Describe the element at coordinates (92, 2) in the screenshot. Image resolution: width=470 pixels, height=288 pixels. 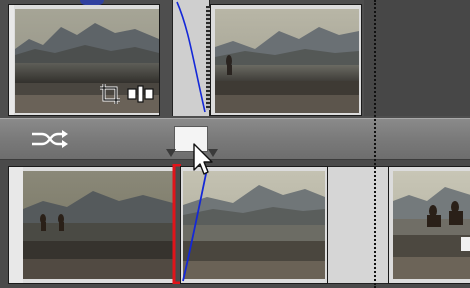
I see `clip-marker-icon` at that location.